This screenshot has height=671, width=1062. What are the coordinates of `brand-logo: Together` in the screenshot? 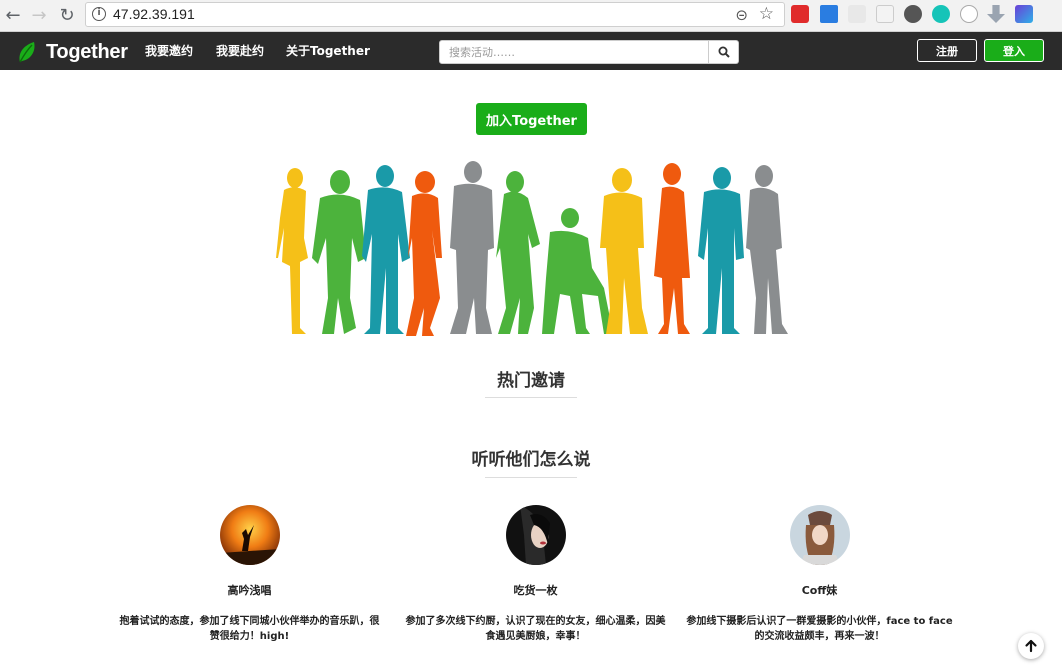 It's located at (72, 52).